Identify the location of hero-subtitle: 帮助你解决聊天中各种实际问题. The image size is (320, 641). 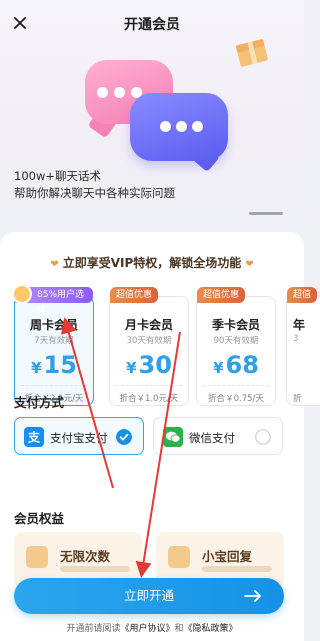
(94, 193).